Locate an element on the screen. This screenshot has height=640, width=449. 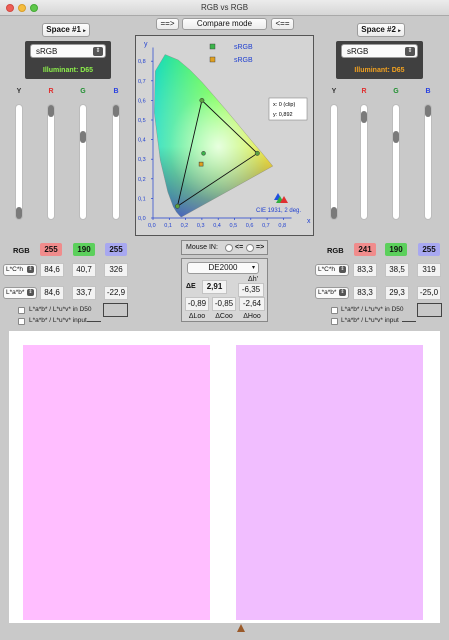
mouse-in-left-radio is located at coordinates (229, 248).